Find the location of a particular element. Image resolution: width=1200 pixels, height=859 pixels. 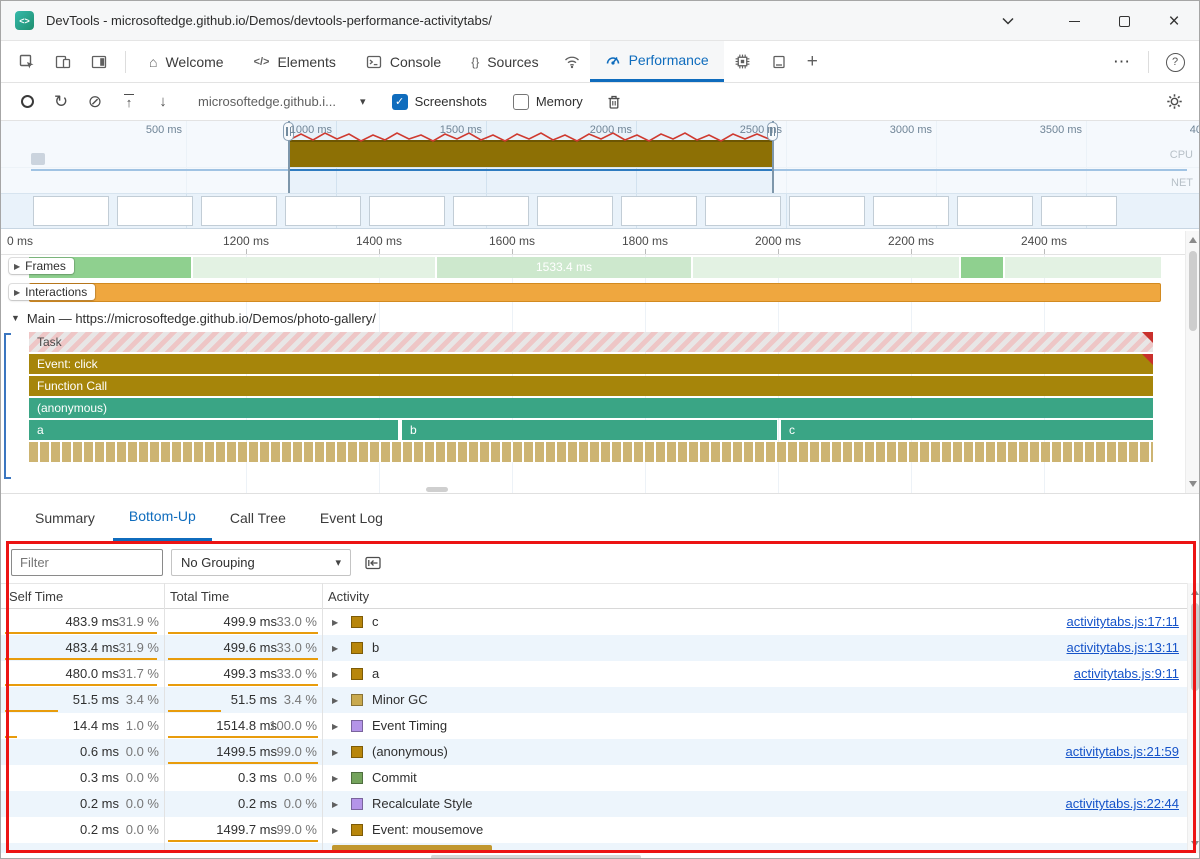

add-tab-button: + is located at coordinates (812, 61).